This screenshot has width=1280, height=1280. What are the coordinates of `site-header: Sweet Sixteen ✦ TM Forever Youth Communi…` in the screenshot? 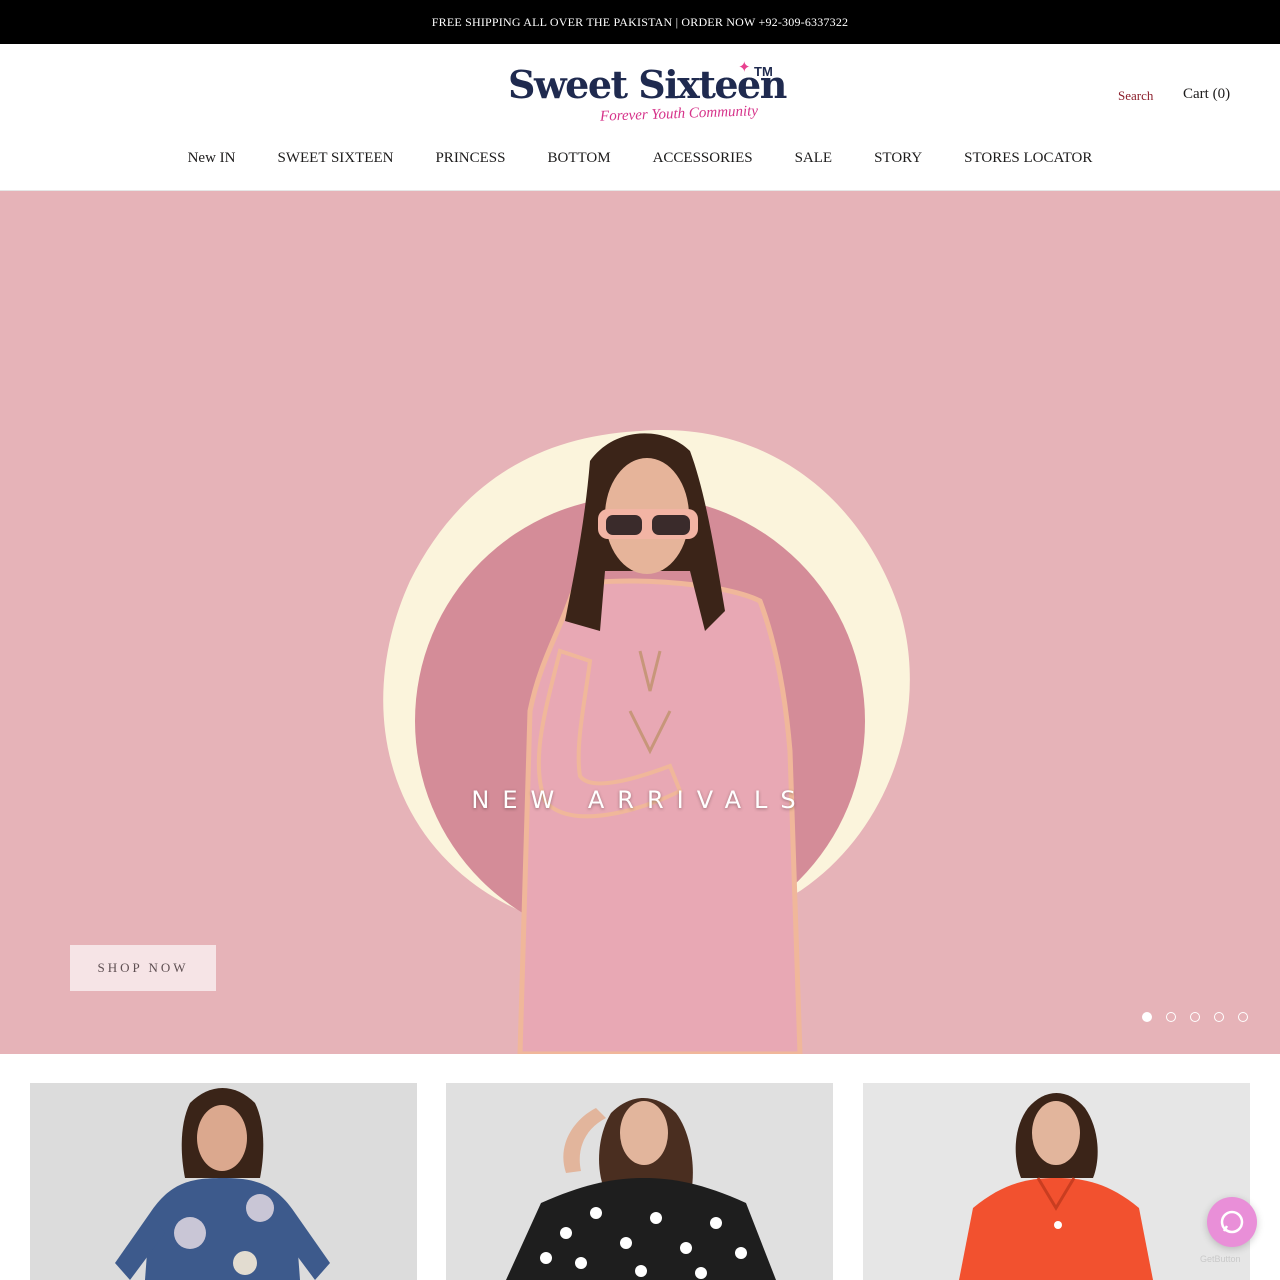 It's located at (640, 117).